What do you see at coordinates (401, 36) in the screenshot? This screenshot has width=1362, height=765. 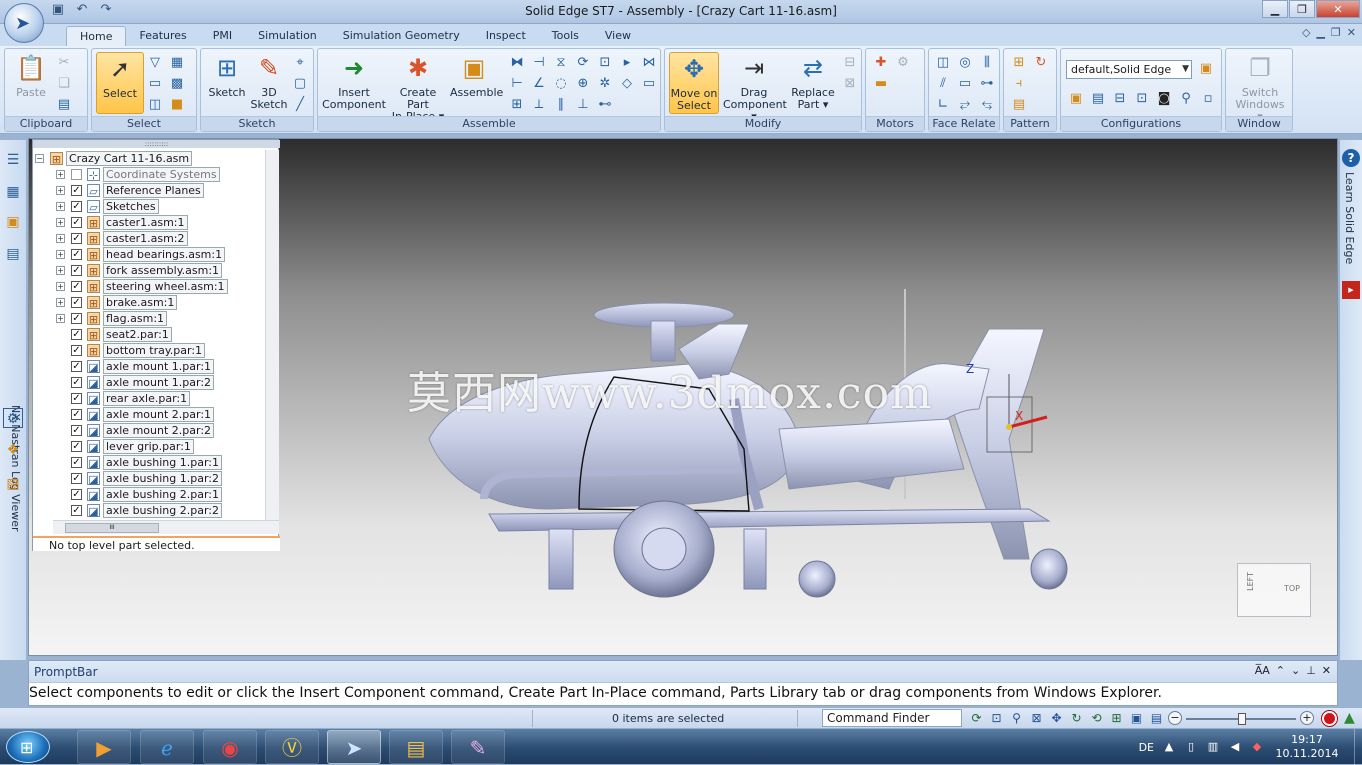 I see `tab-simulation-geometry: Simulation Geometry` at bounding box center [401, 36].